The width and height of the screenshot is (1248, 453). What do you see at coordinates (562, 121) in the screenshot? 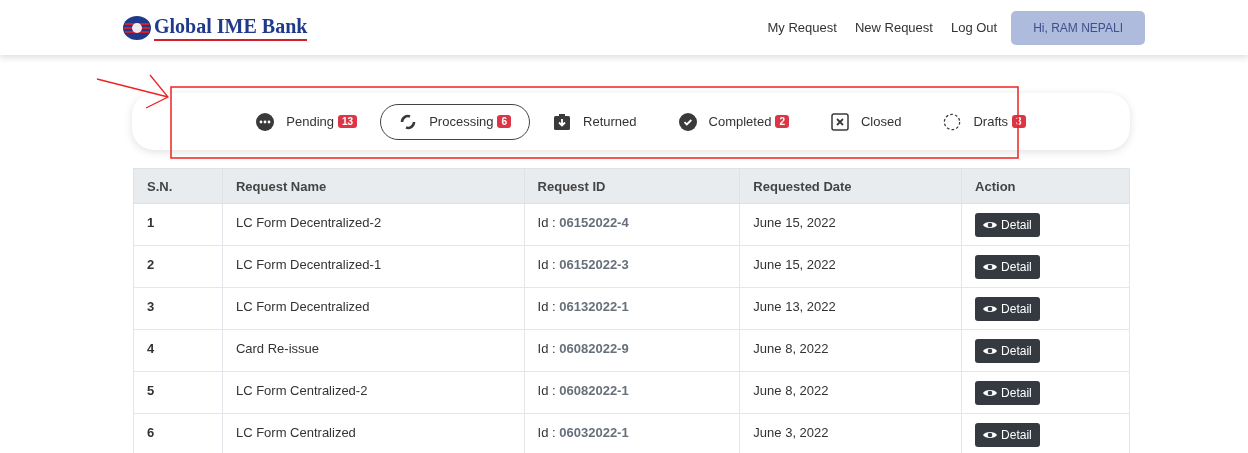
I see `box-download-icon` at bounding box center [562, 121].